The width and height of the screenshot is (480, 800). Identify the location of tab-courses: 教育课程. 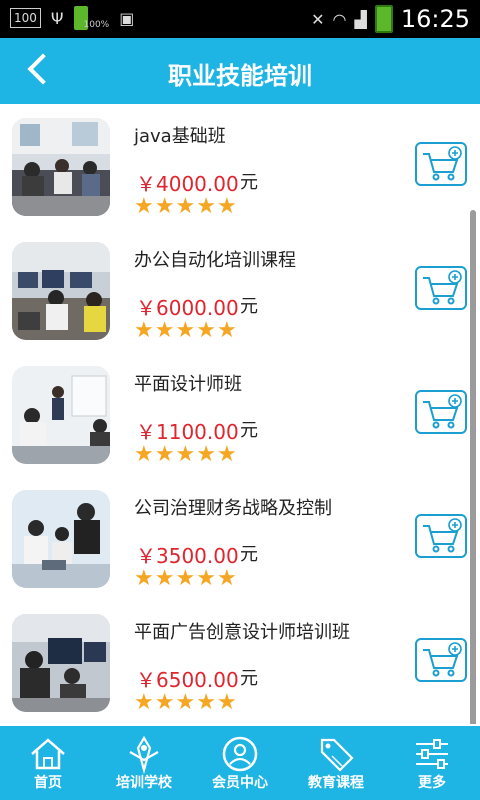
(336, 763).